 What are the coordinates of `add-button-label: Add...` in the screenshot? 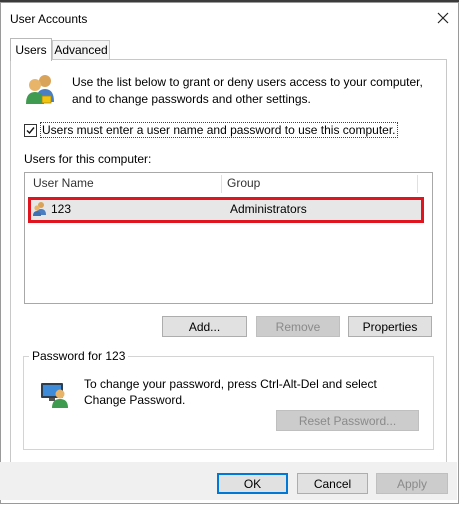 It's located at (204, 326).